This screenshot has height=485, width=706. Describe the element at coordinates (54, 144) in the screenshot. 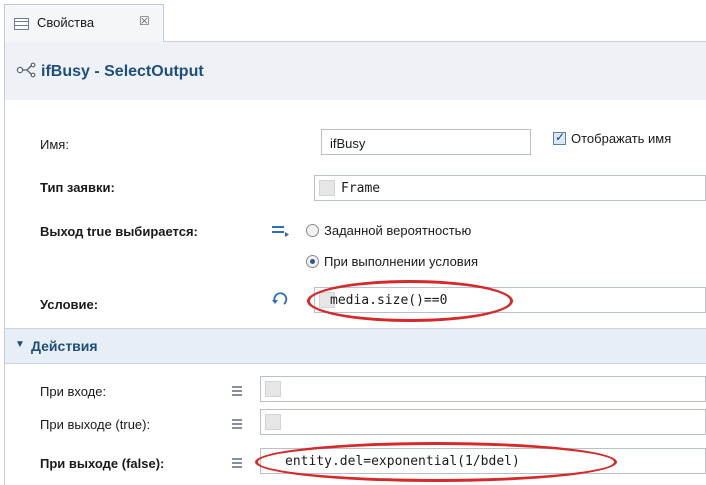

I see `name-label: Имя:` at that location.